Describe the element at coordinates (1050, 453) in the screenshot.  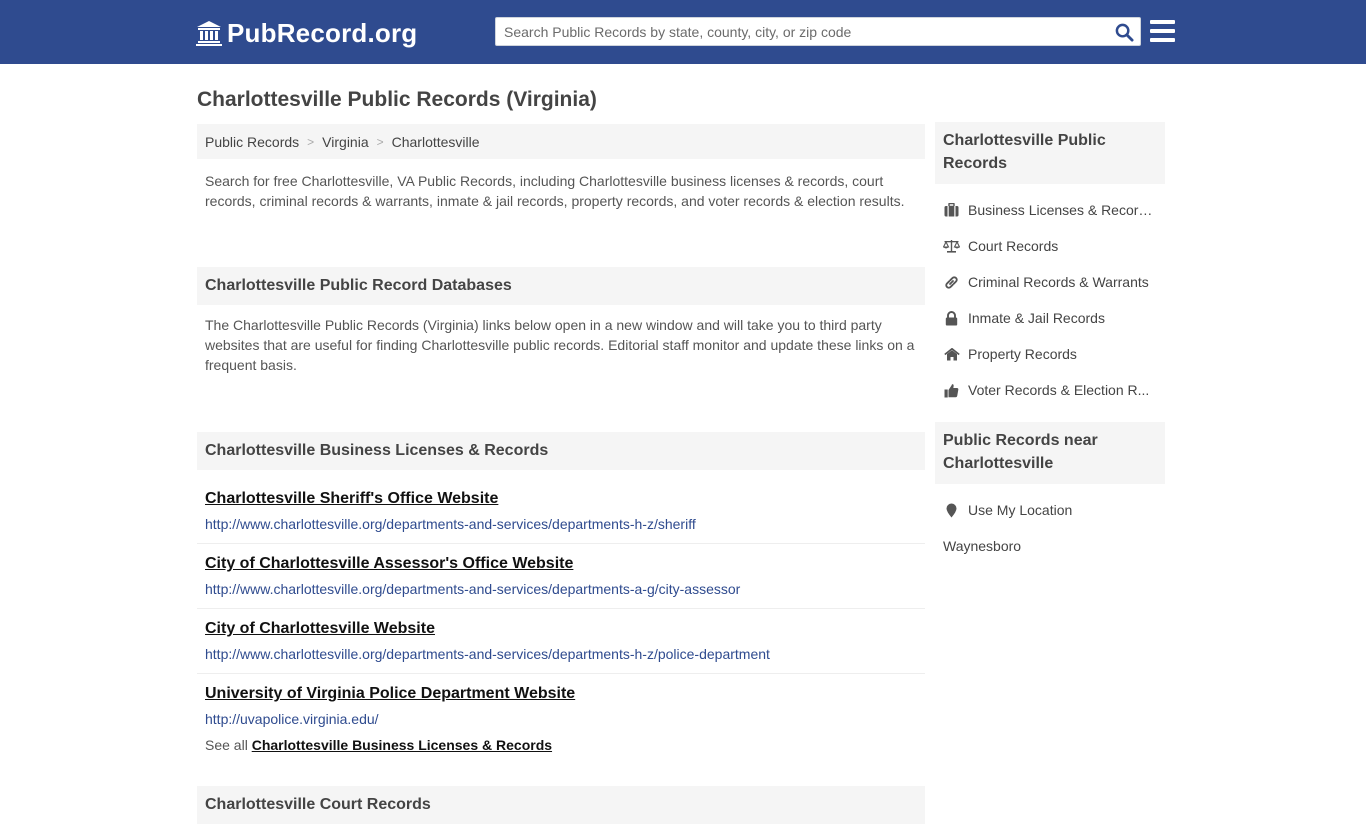
I see `sidebar-near-heading: Public Records near Charlottesville` at that location.